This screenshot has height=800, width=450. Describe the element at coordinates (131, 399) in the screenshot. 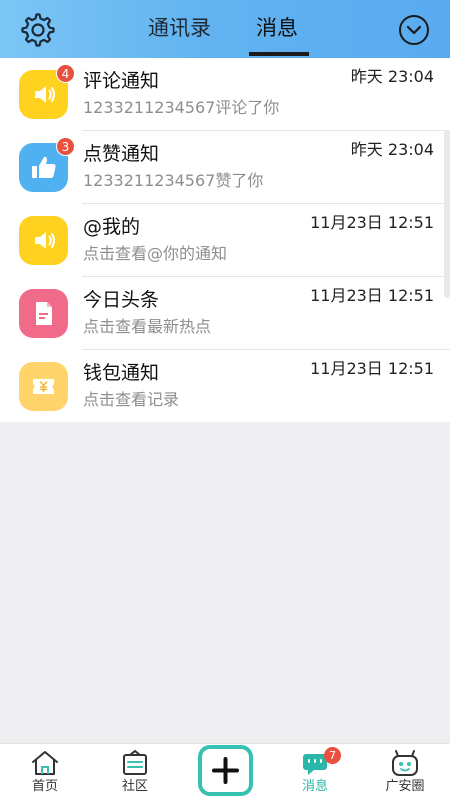

I see `notification-subtitle: 点击查看记录` at that location.